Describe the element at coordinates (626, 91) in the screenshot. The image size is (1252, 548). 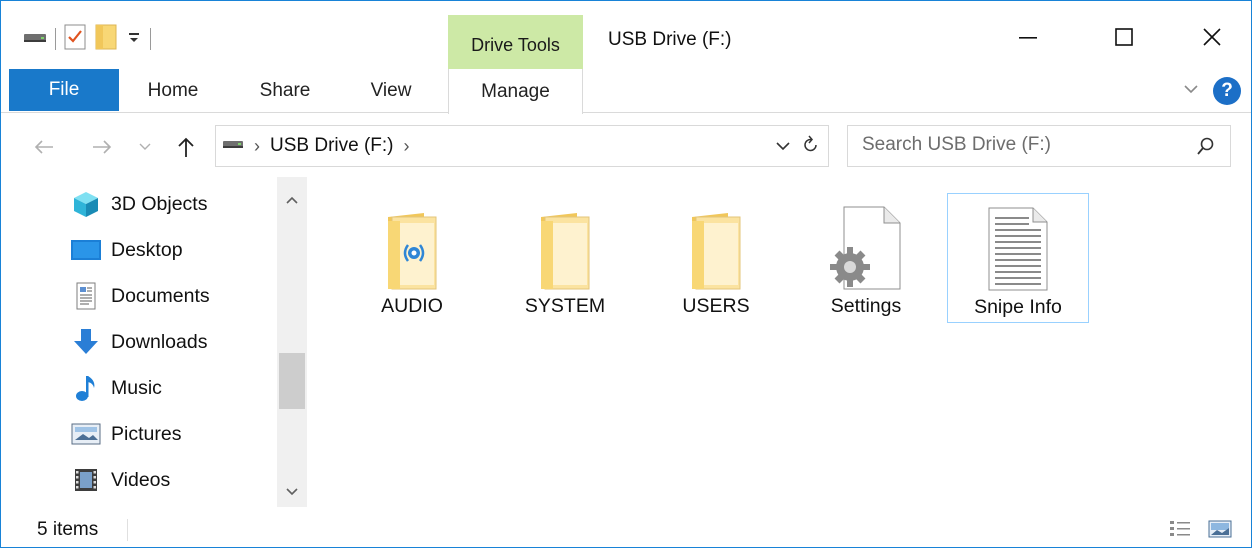
I see `ribbon-tabs: File Home Share View Manage ?` at that location.